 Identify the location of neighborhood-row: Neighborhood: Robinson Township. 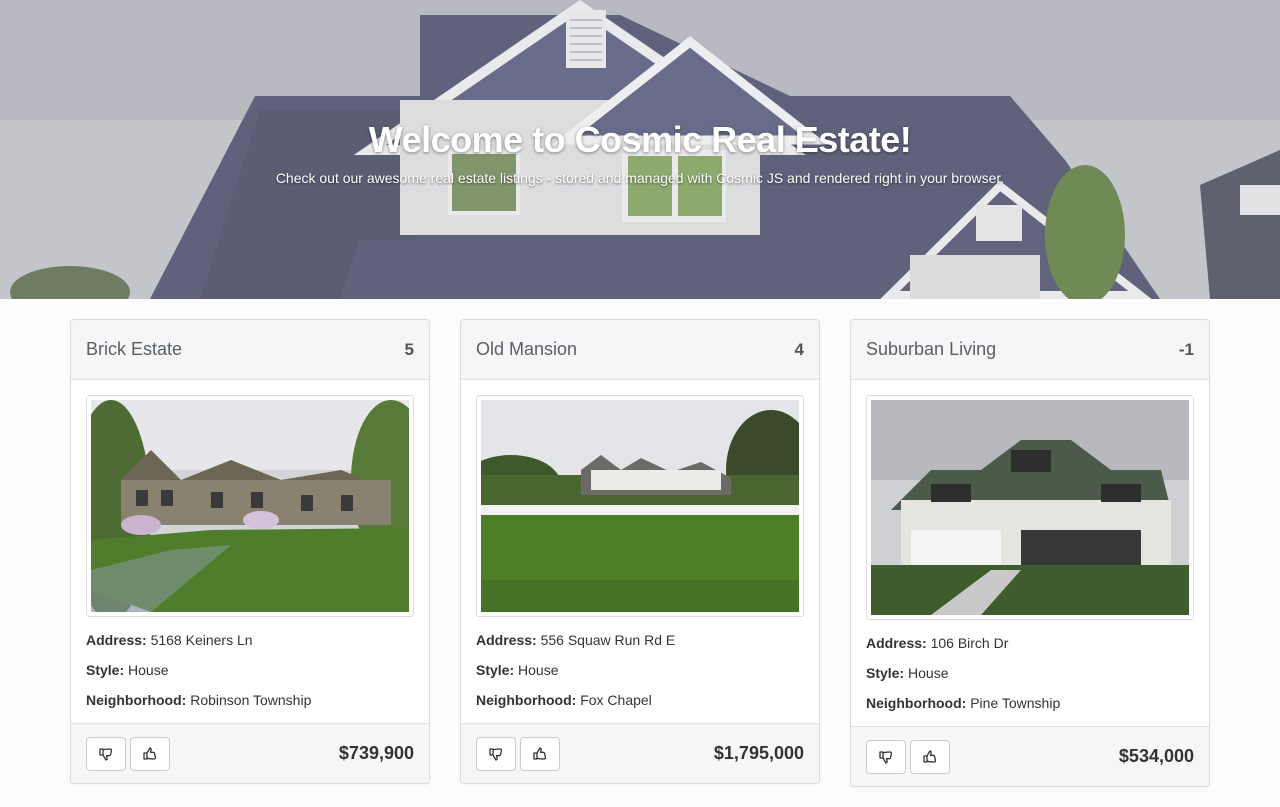
(250, 700).